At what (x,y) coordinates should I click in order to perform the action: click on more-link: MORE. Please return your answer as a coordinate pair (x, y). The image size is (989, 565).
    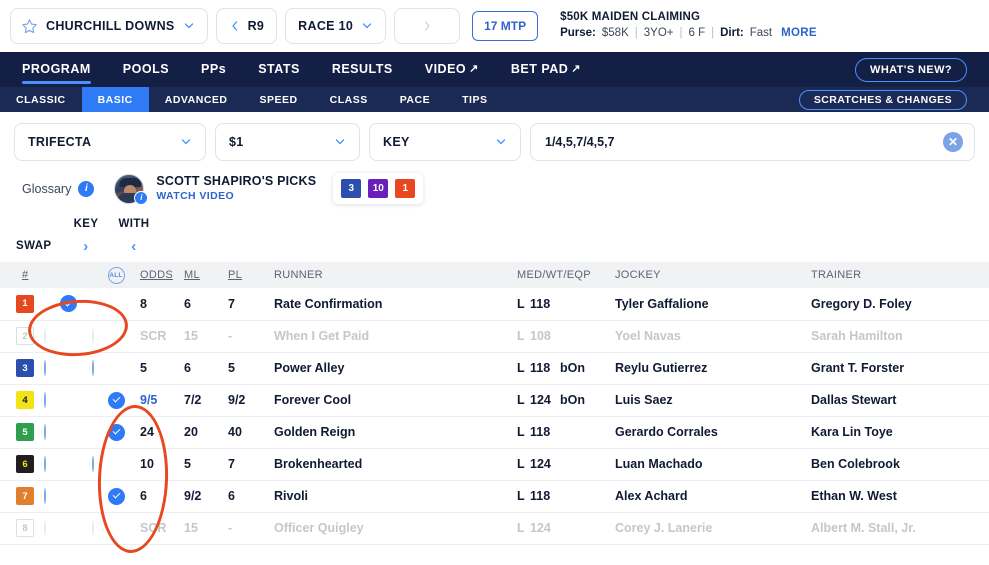
    Looking at the image, I should click on (799, 34).